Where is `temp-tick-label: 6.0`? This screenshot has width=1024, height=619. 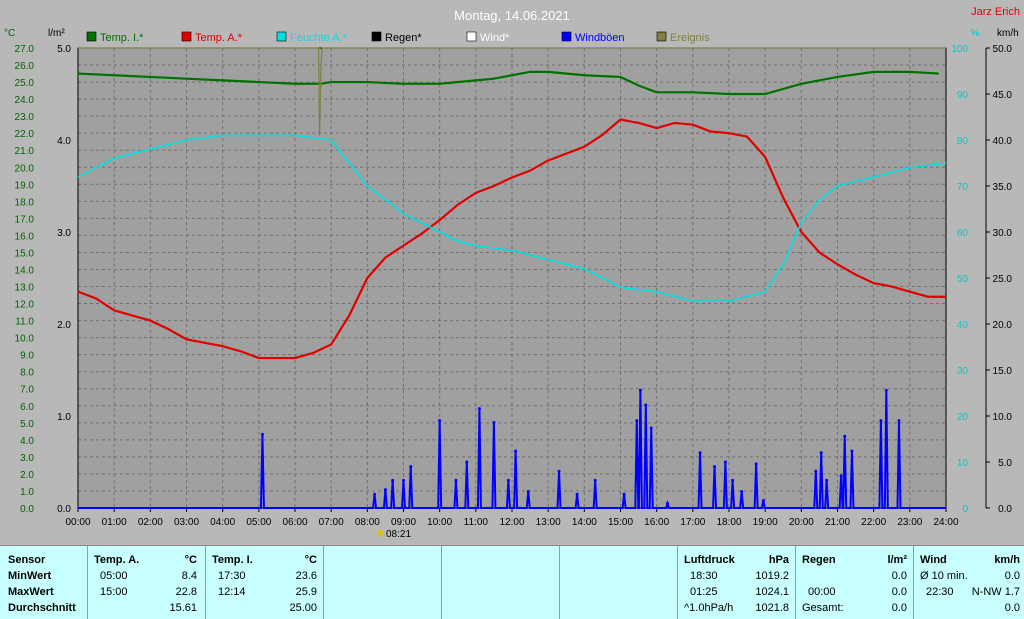
temp-tick-label: 6.0 is located at coordinates (27, 407).